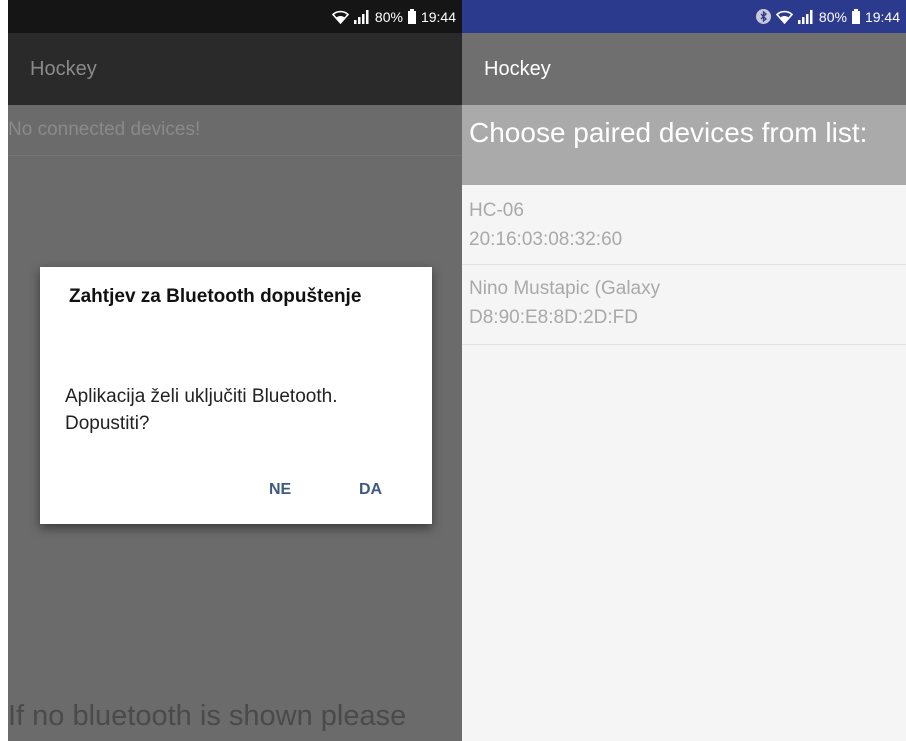  I want to click on device-list-item: Nino Mustapic (Galaxy D8:90:E8:8D:2D:FD, so click(684, 305).